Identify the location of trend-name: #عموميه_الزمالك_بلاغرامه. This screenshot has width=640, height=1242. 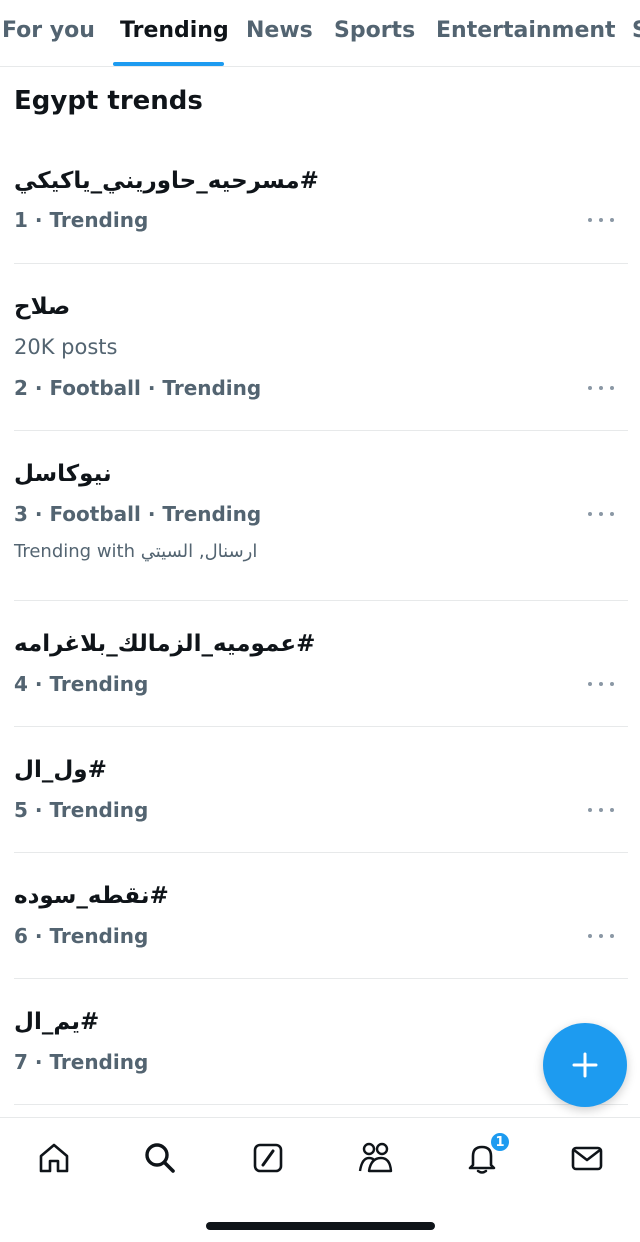
(165, 644).